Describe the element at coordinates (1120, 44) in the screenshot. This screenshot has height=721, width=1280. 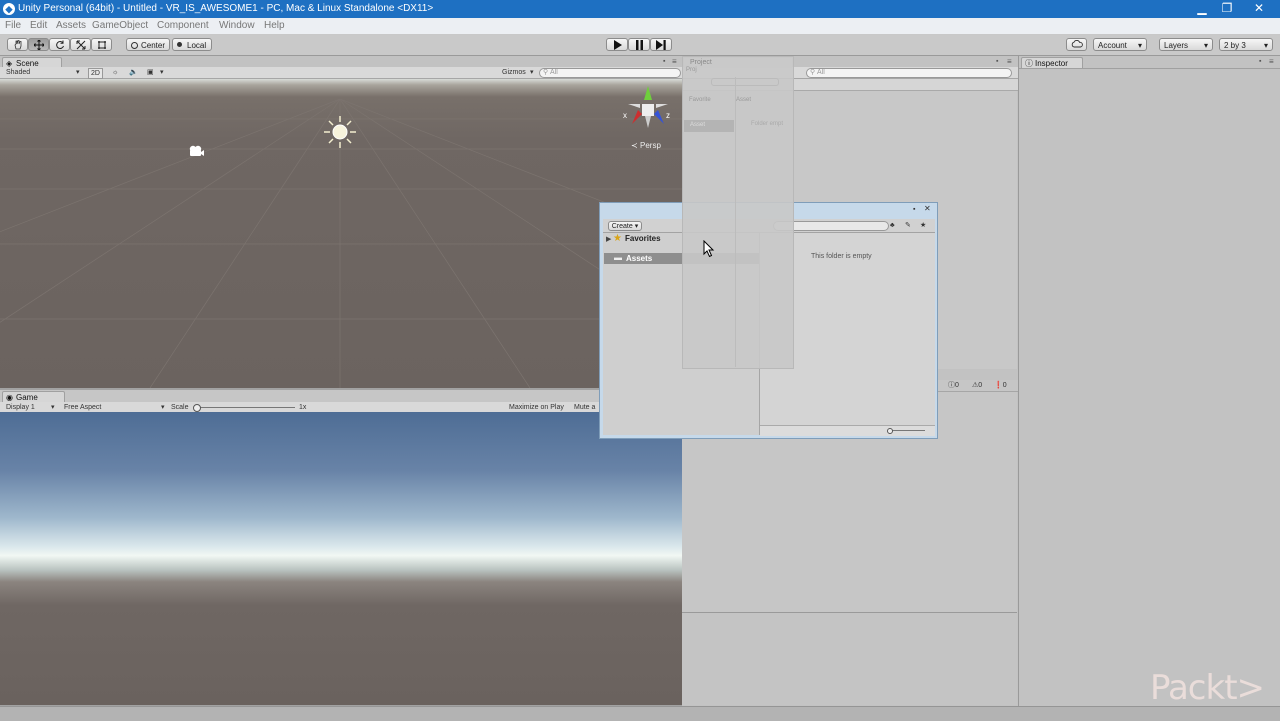
I see `account-dropdown: Account ▾` at that location.